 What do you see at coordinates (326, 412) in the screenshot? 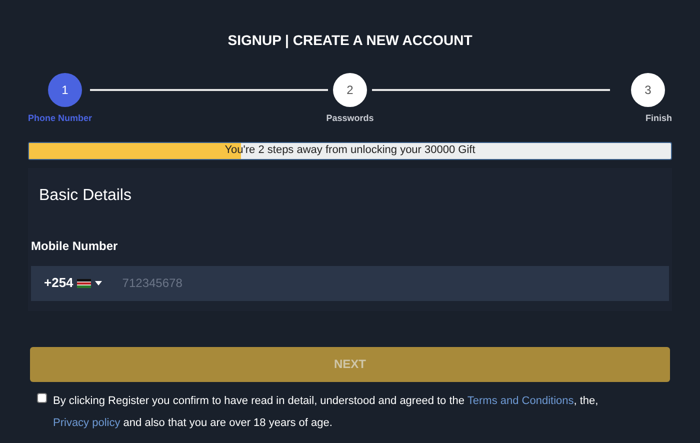
I see `terms-text: By clicking Register you confirm to have read in detail, understood and agreed to the Terms and Conditions, the, Privacy policy and also that you are over 18 years of age.` at bounding box center [326, 412].